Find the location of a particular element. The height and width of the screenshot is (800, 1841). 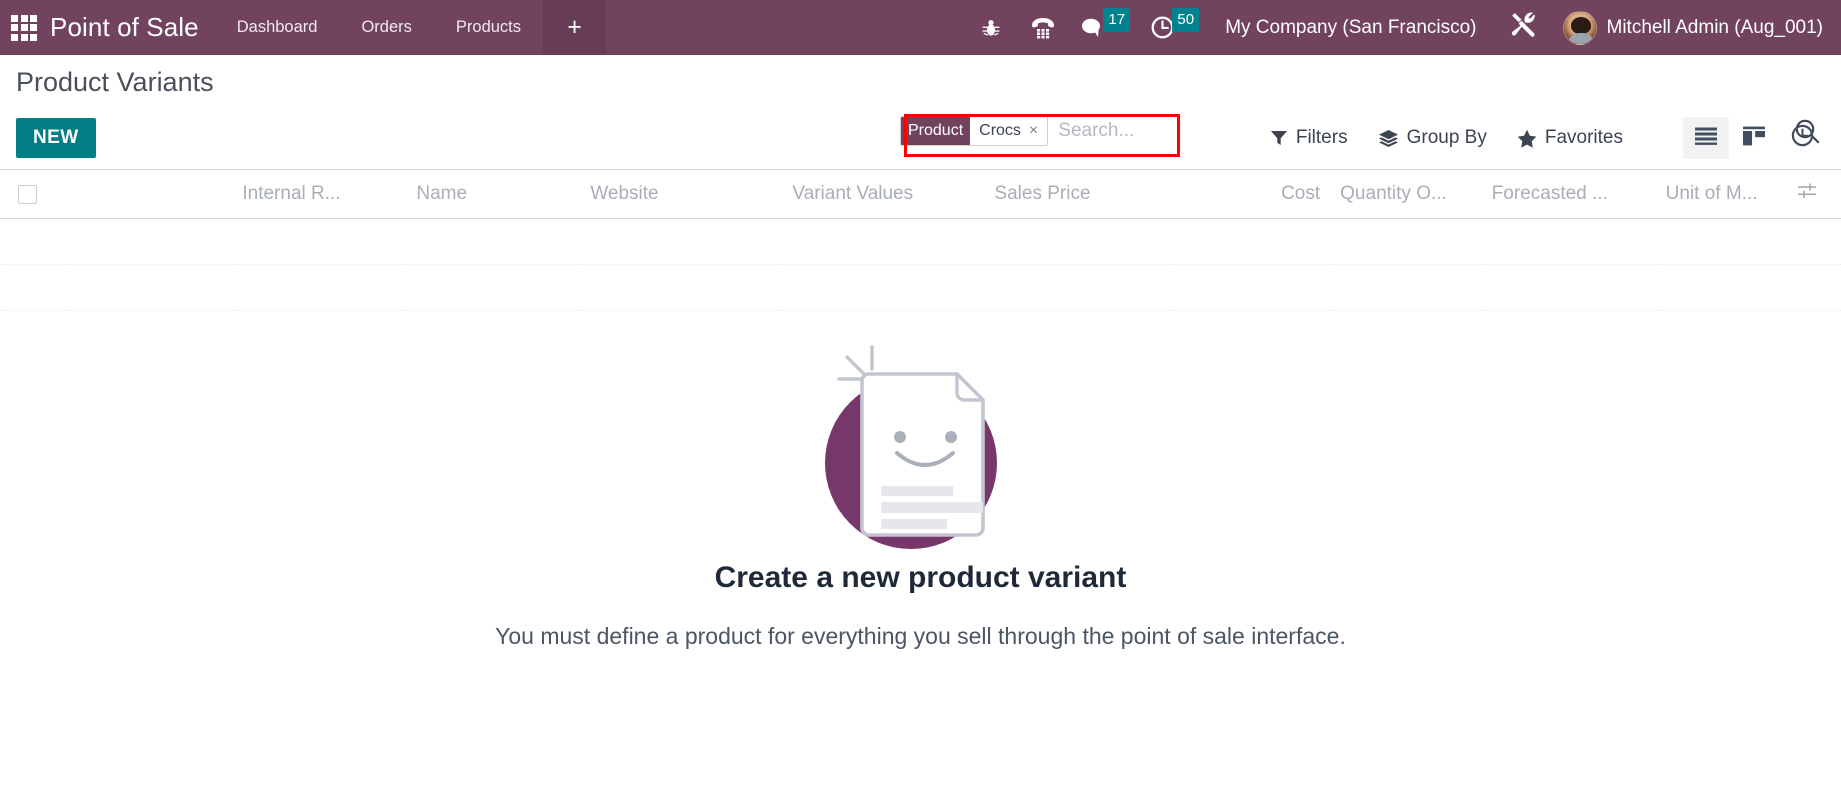

group-by-label: Group By is located at coordinates (1446, 137).